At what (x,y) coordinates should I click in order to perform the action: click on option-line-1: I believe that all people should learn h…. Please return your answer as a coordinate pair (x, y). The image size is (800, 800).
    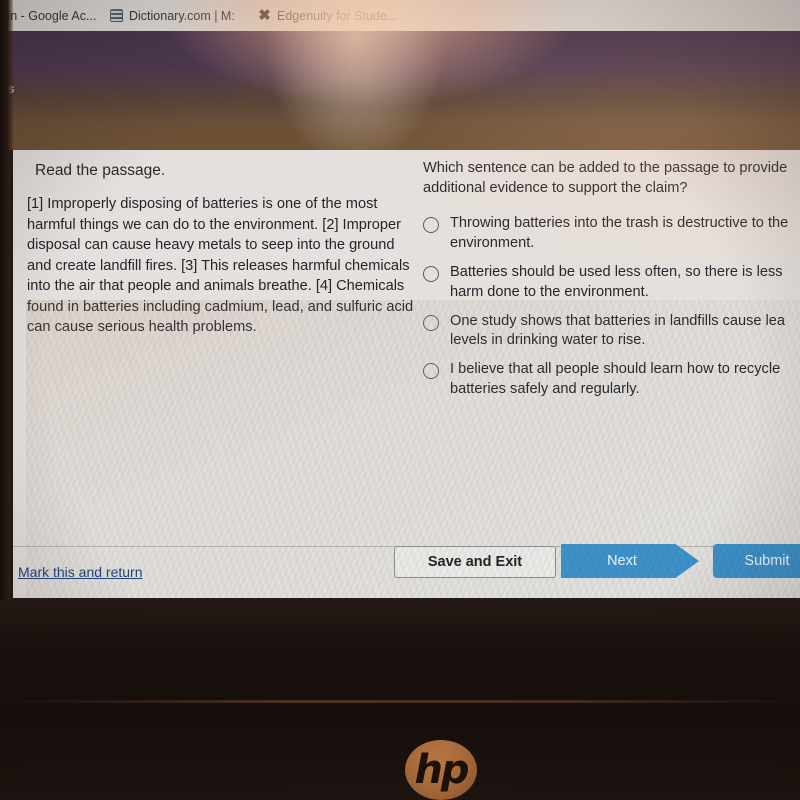
    Looking at the image, I should click on (615, 369).